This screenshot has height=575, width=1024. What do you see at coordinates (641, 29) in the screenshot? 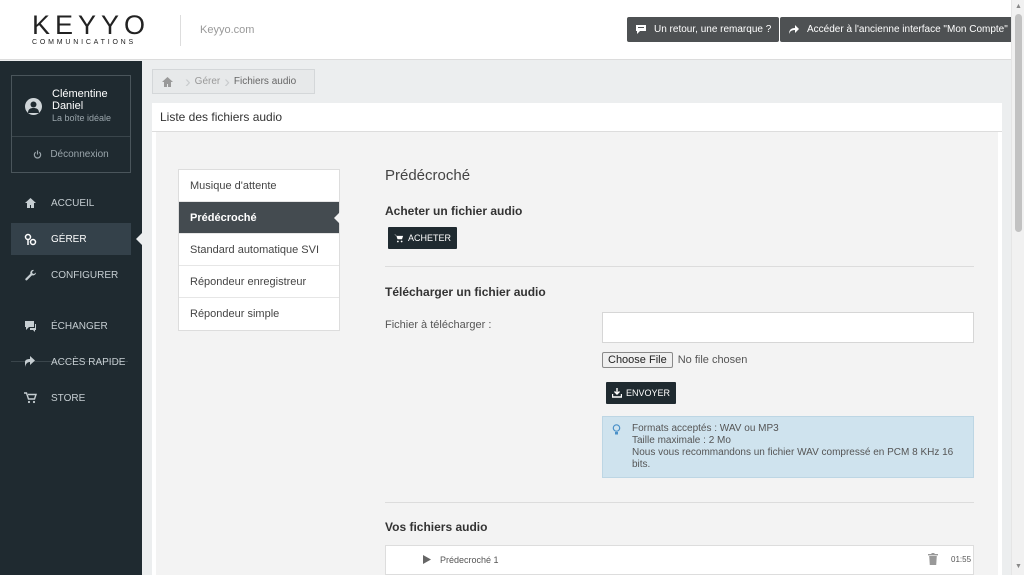
I see `comment-icon` at bounding box center [641, 29].